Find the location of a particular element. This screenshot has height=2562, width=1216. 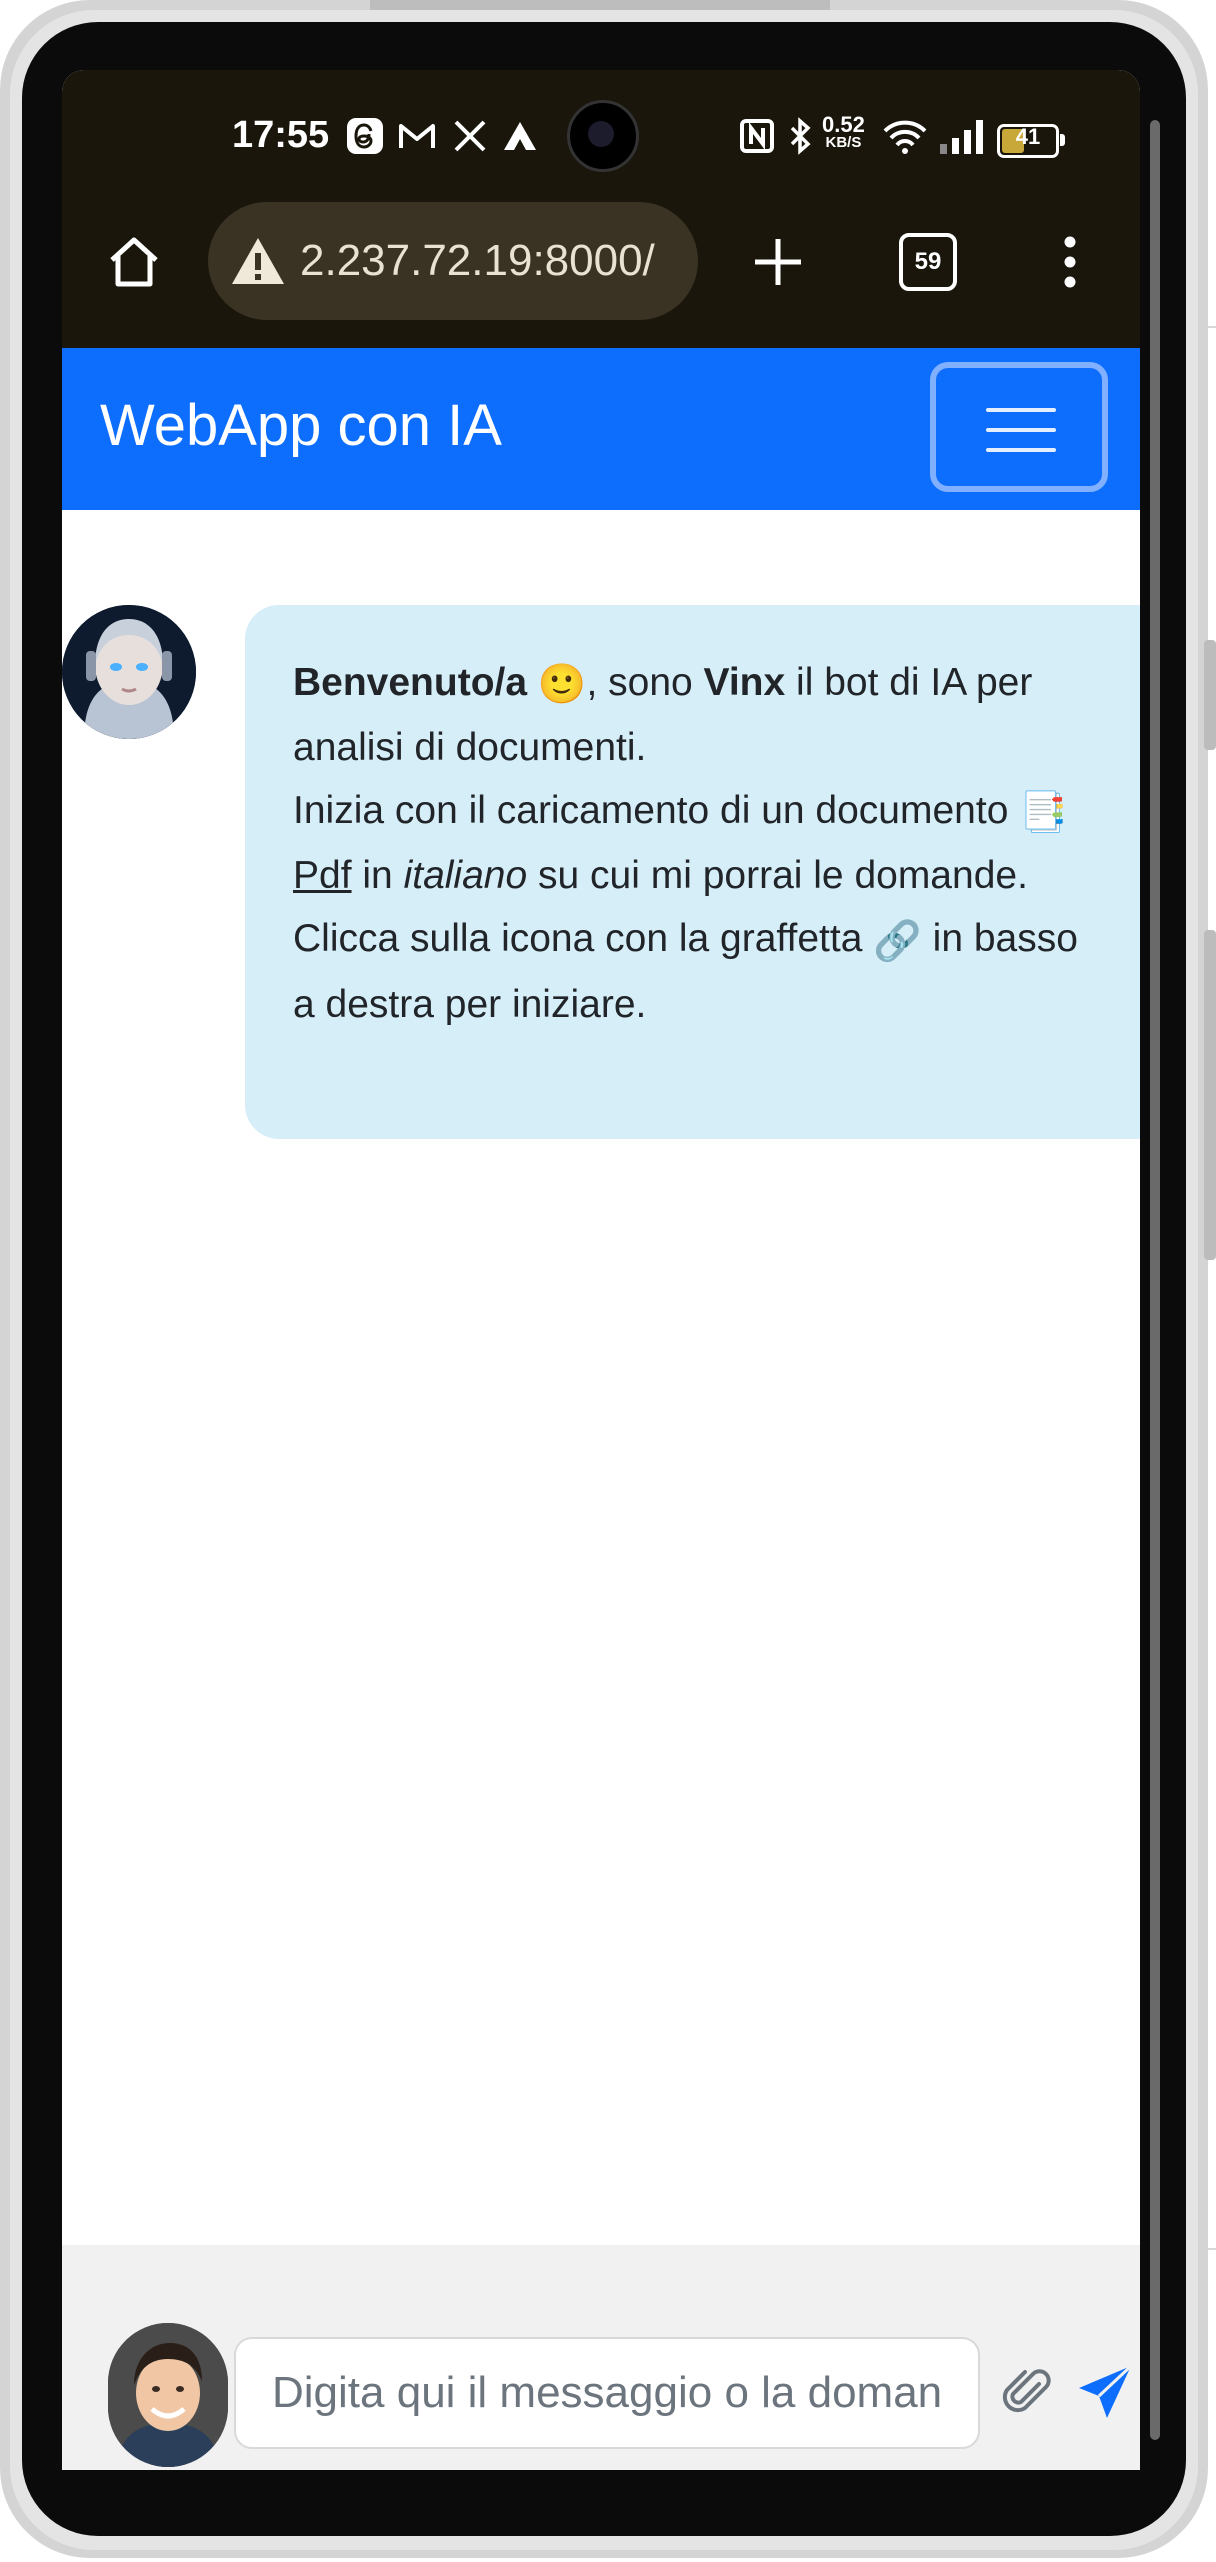

tabs-button: 59 is located at coordinates (928, 262).